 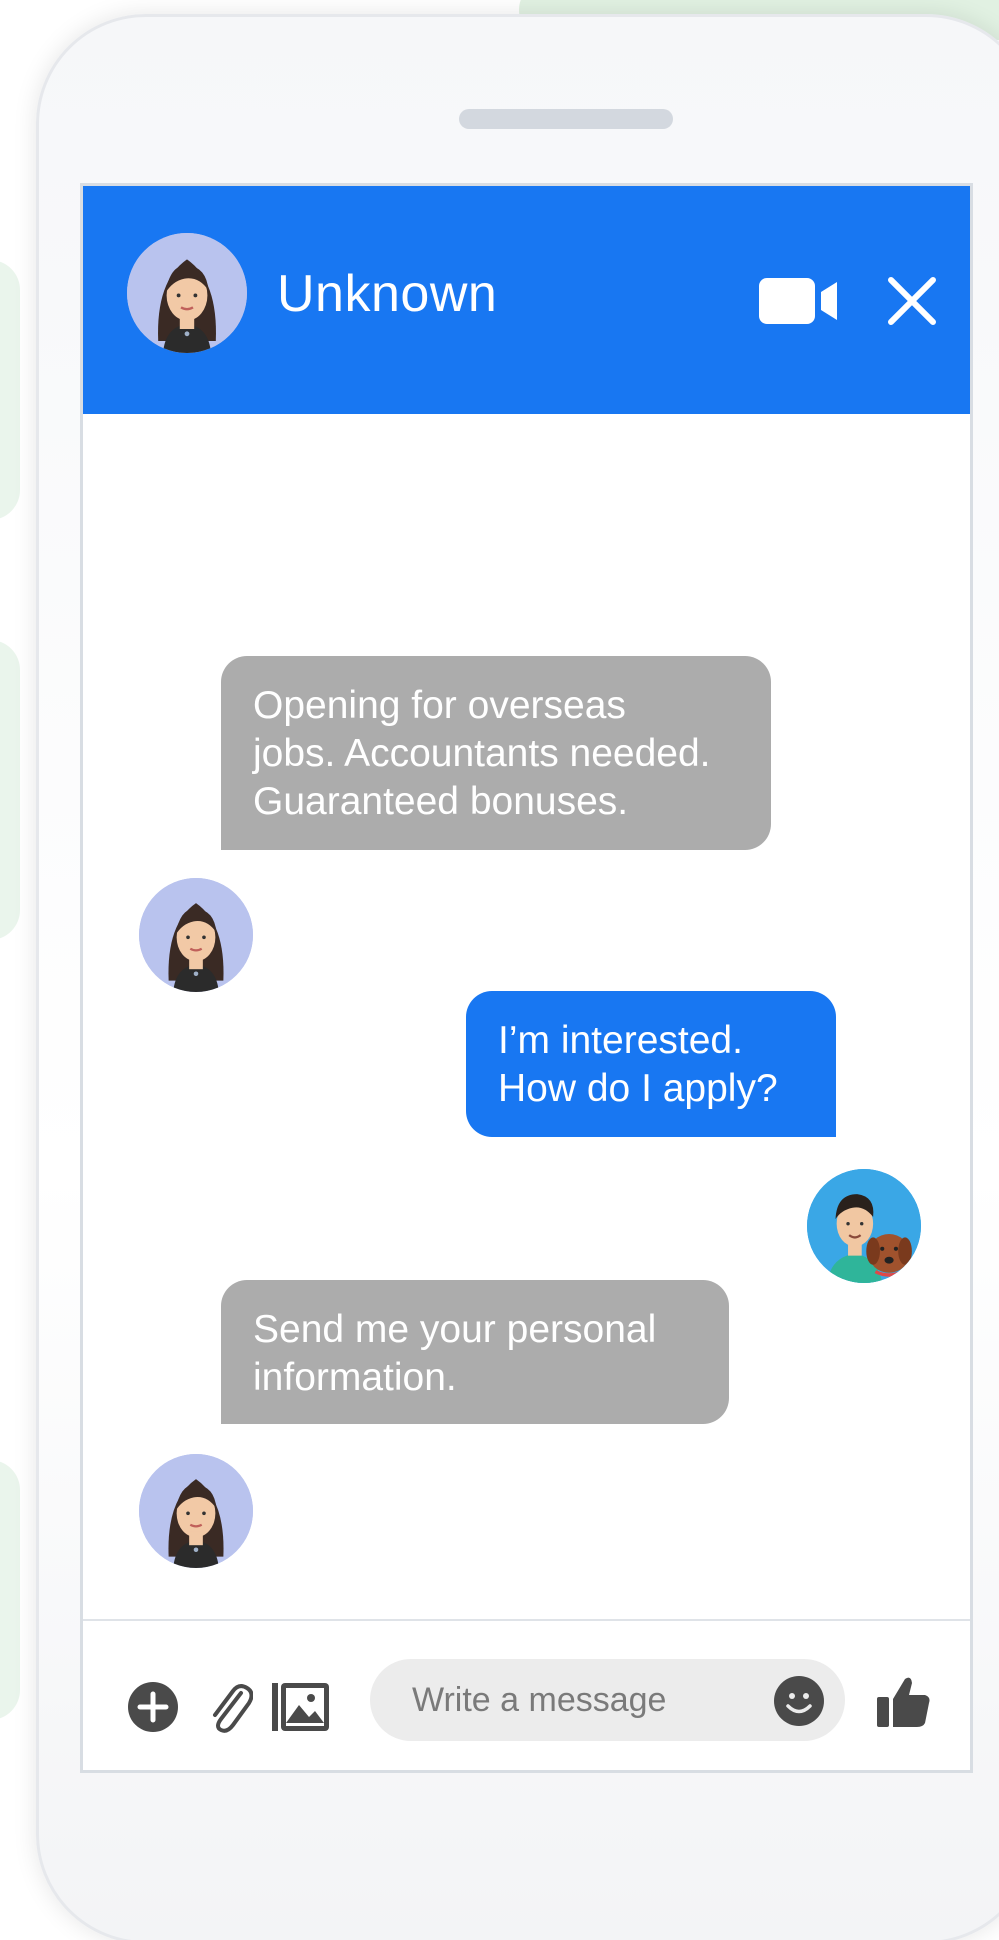 I want to click on outgoing-message-bubble: I’m interested. How do I apply?, so click(x=651, y=1064).